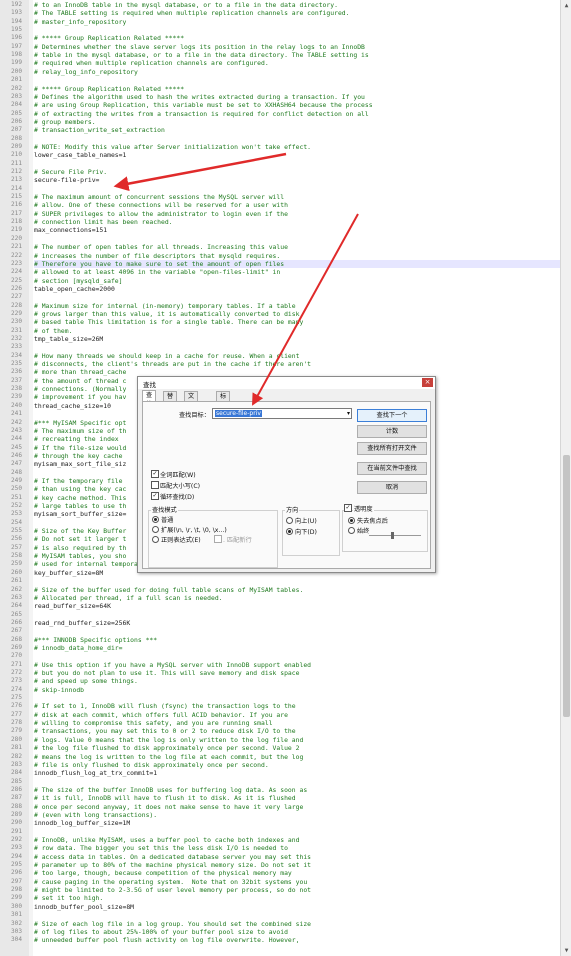  What do you see at coordinates (289, 520) in the screenshot?
I see `direction-up-radio` at bounding box center [289, 520].